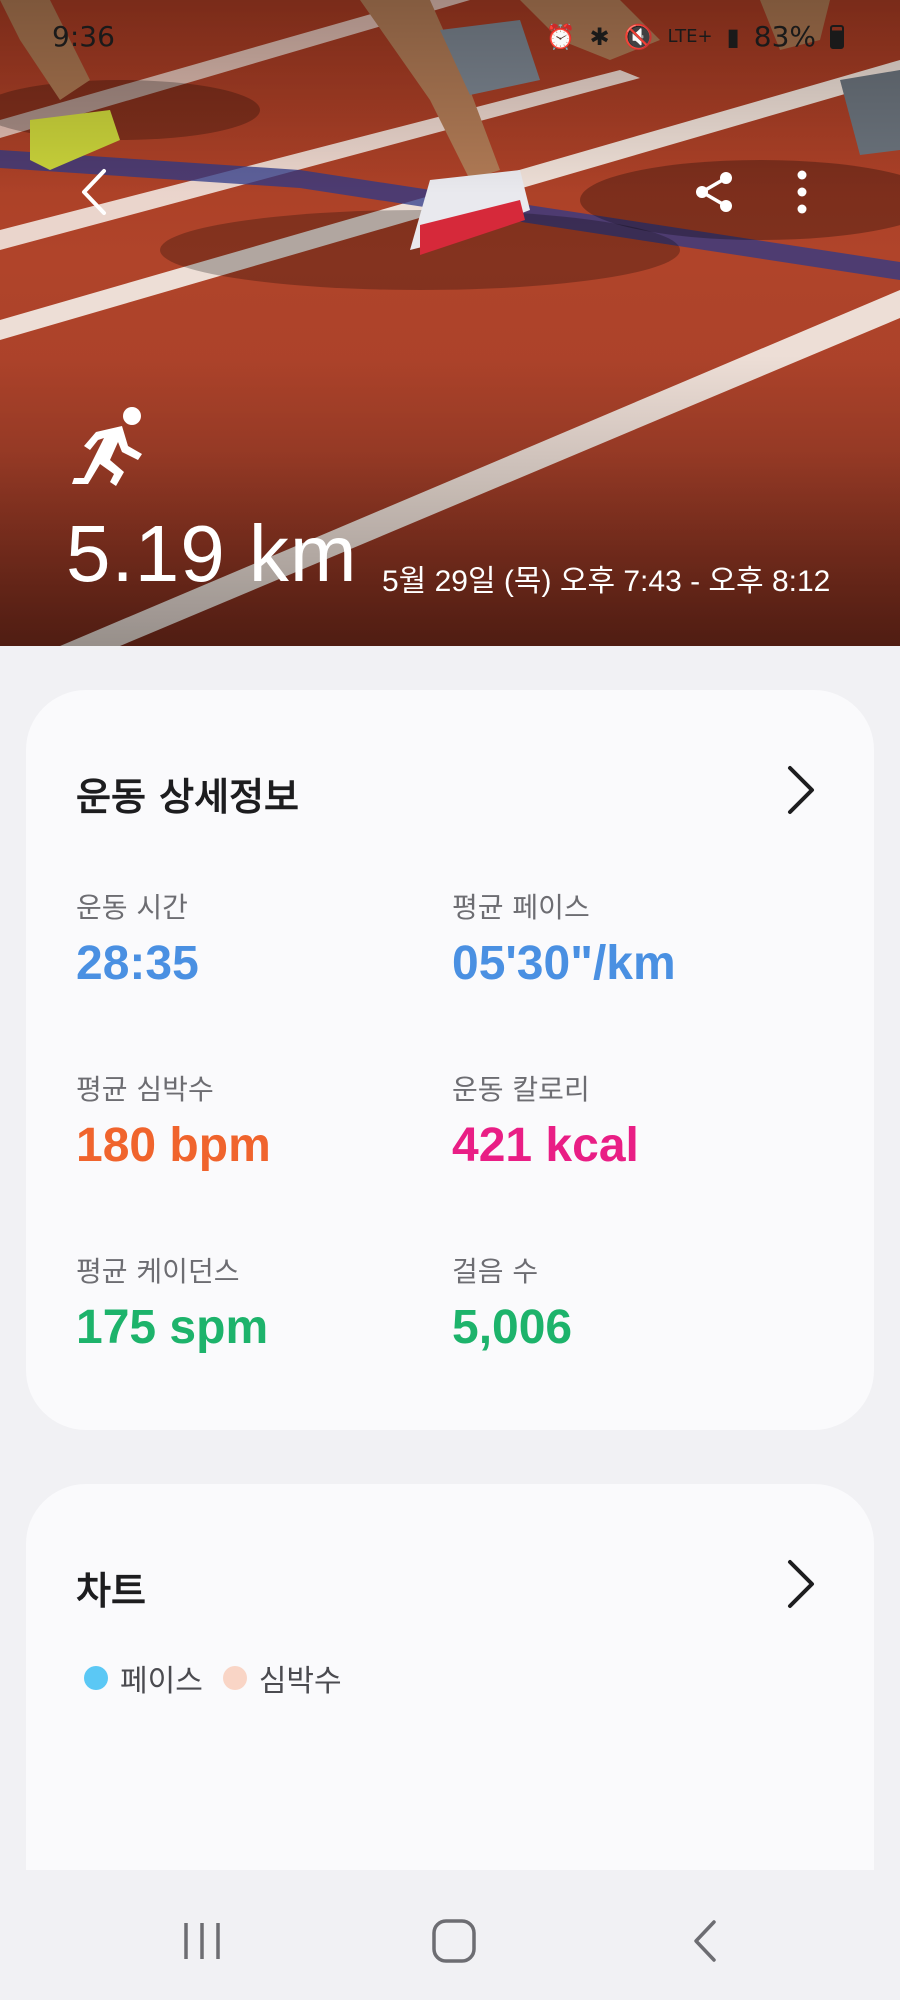 Image resolution: width=900 pixels, height=2000 pixels. I want to click on more-options-button, so click(802, 192).